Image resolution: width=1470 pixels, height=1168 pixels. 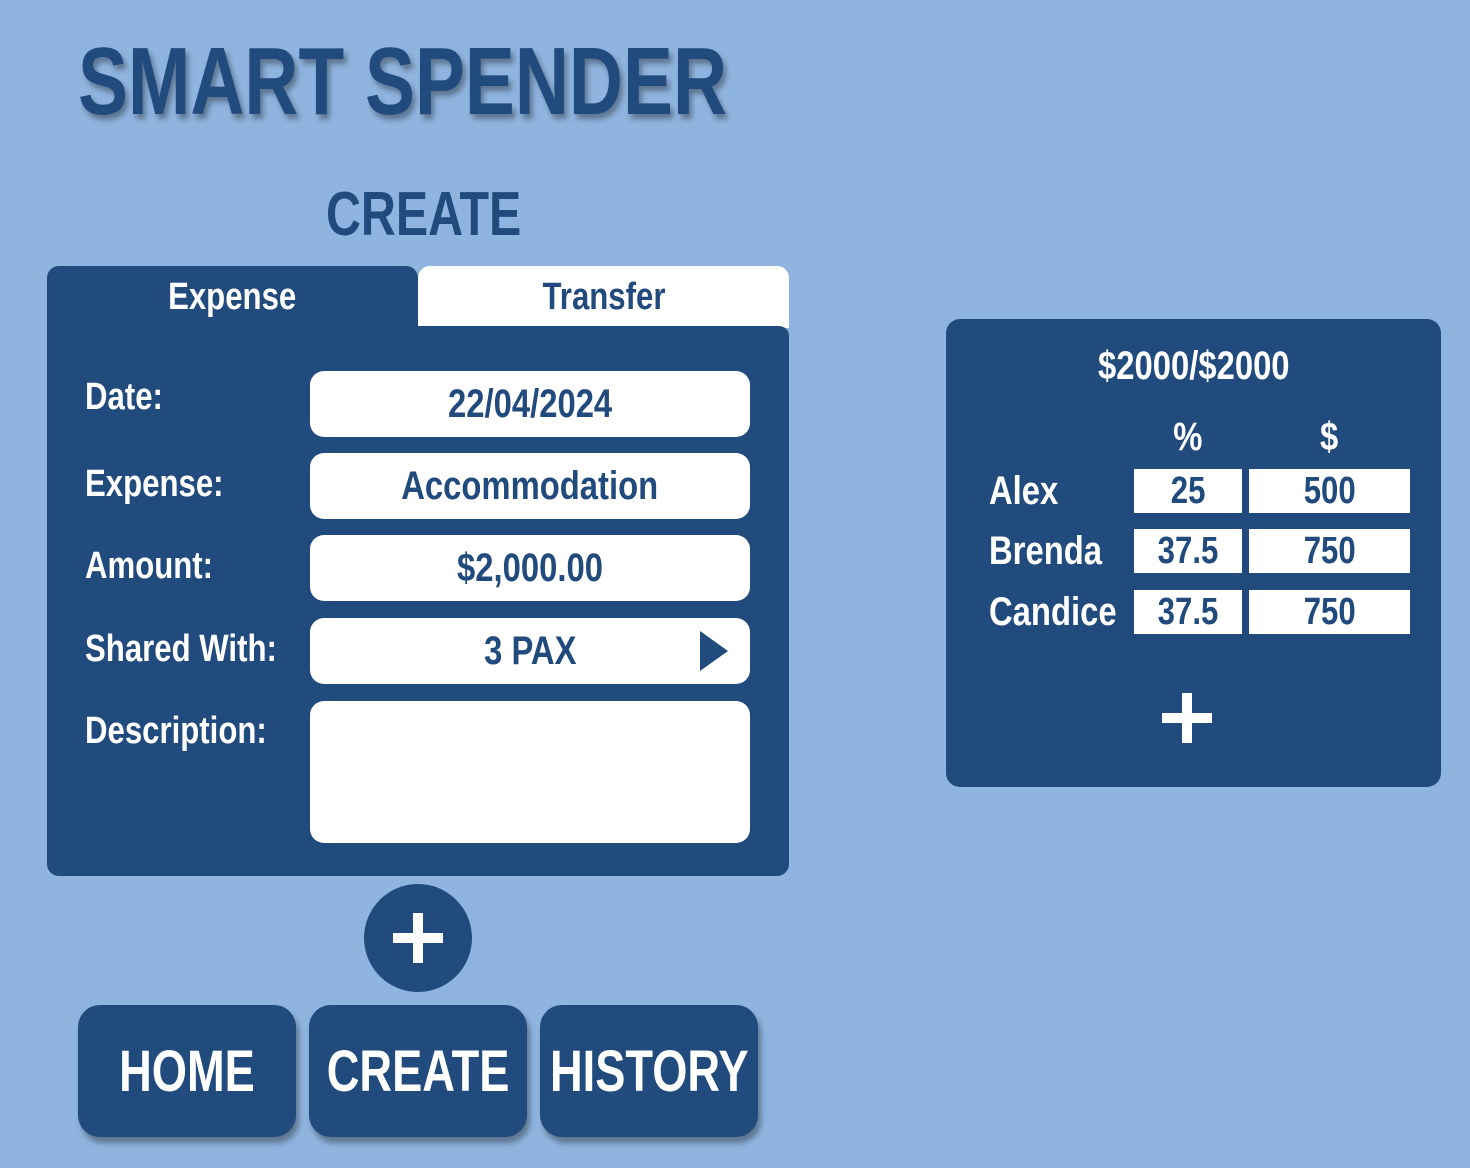 I want to click on amount-label: Amount:, so click(x=149, y=566).